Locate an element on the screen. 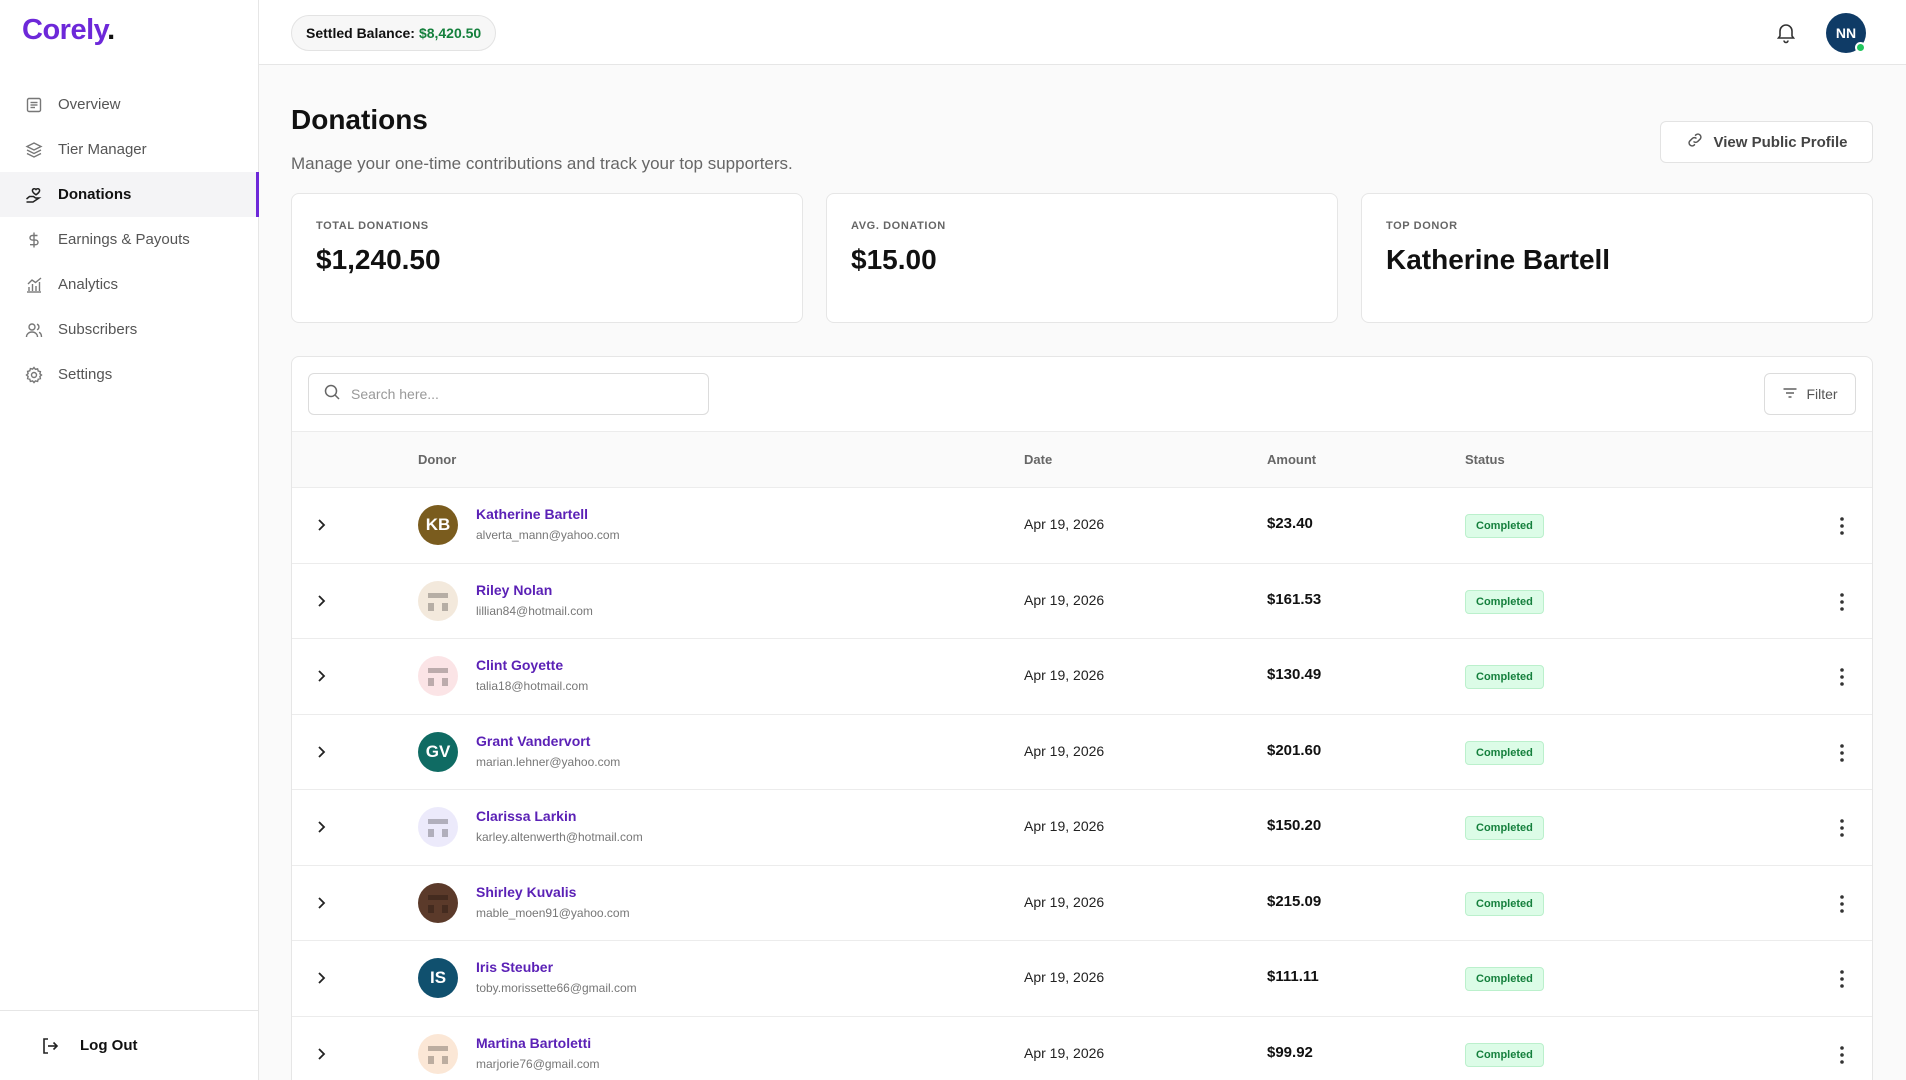 This screenshot has height=1080, width=1906. column-header-amount: Amount is located at coordinates (1291, 459).